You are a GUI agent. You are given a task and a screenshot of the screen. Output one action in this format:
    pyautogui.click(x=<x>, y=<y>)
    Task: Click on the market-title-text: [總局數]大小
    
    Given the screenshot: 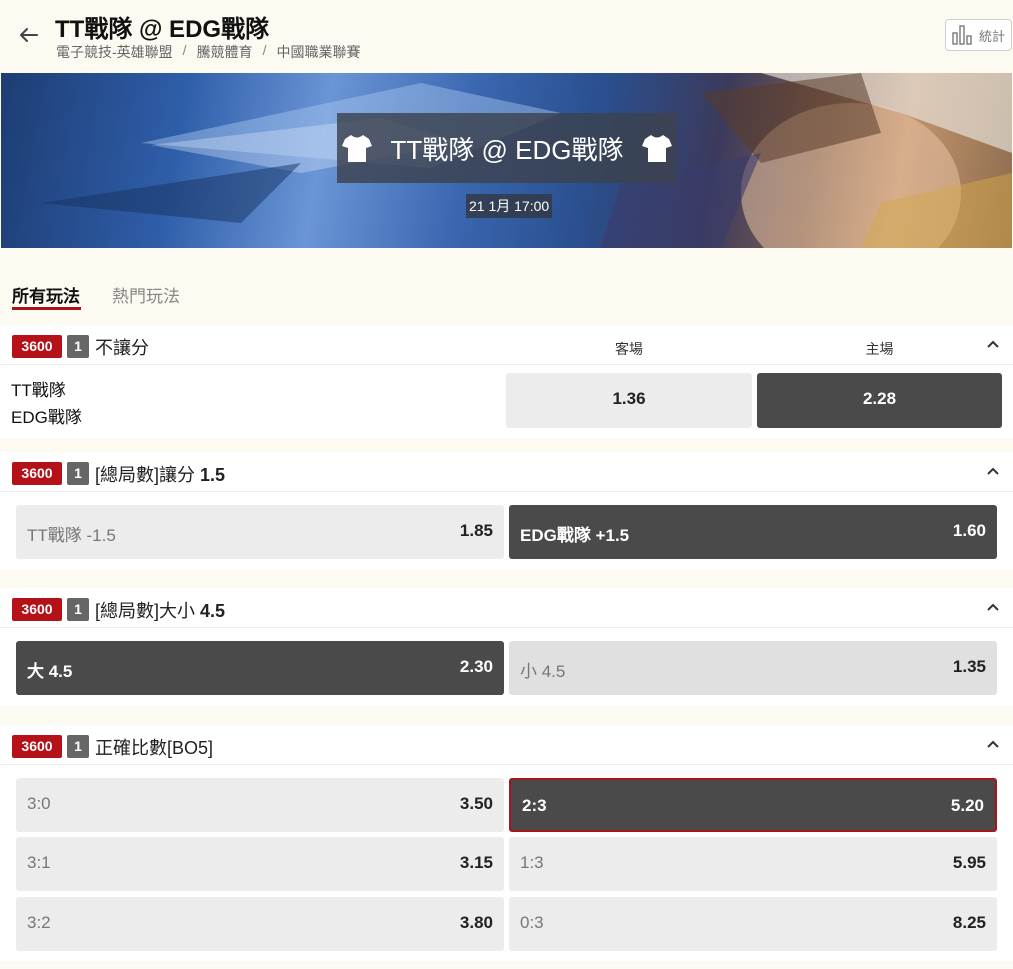 What is the action you would take?
    pyautogui.click(x=145, y=611)
    